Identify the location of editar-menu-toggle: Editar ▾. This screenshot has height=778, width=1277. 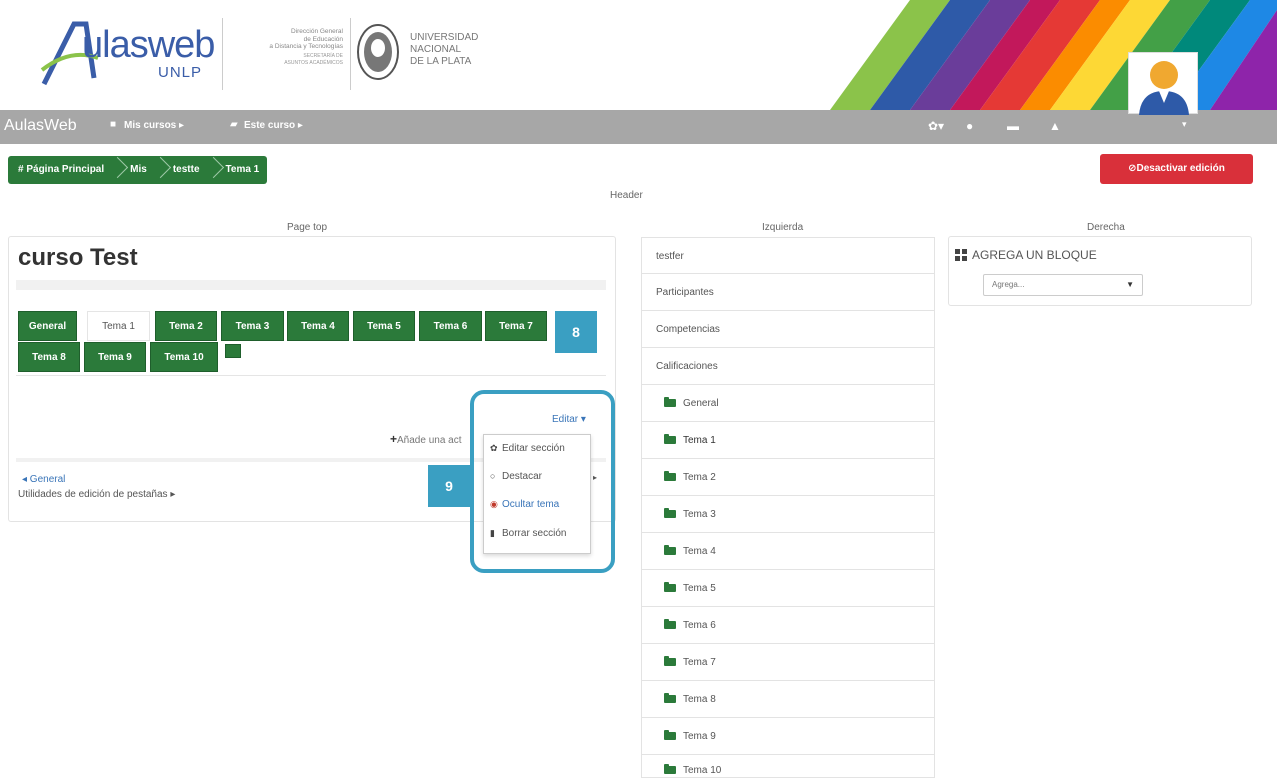
(569, 419).